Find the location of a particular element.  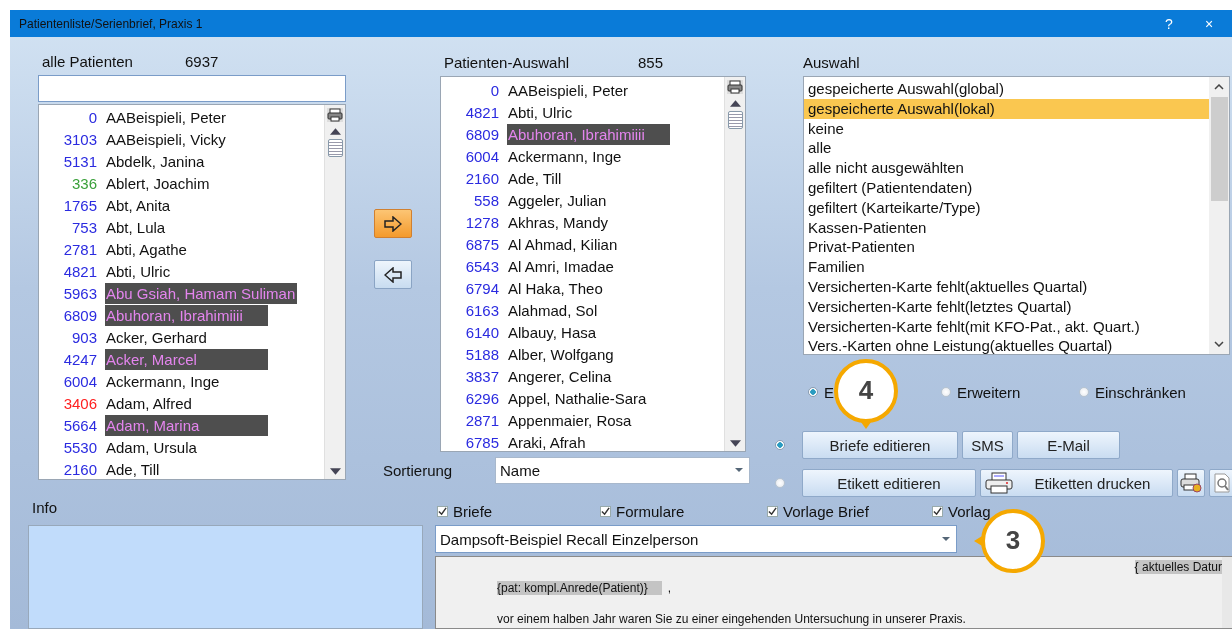

add-button is located at coordinates (393, 223).